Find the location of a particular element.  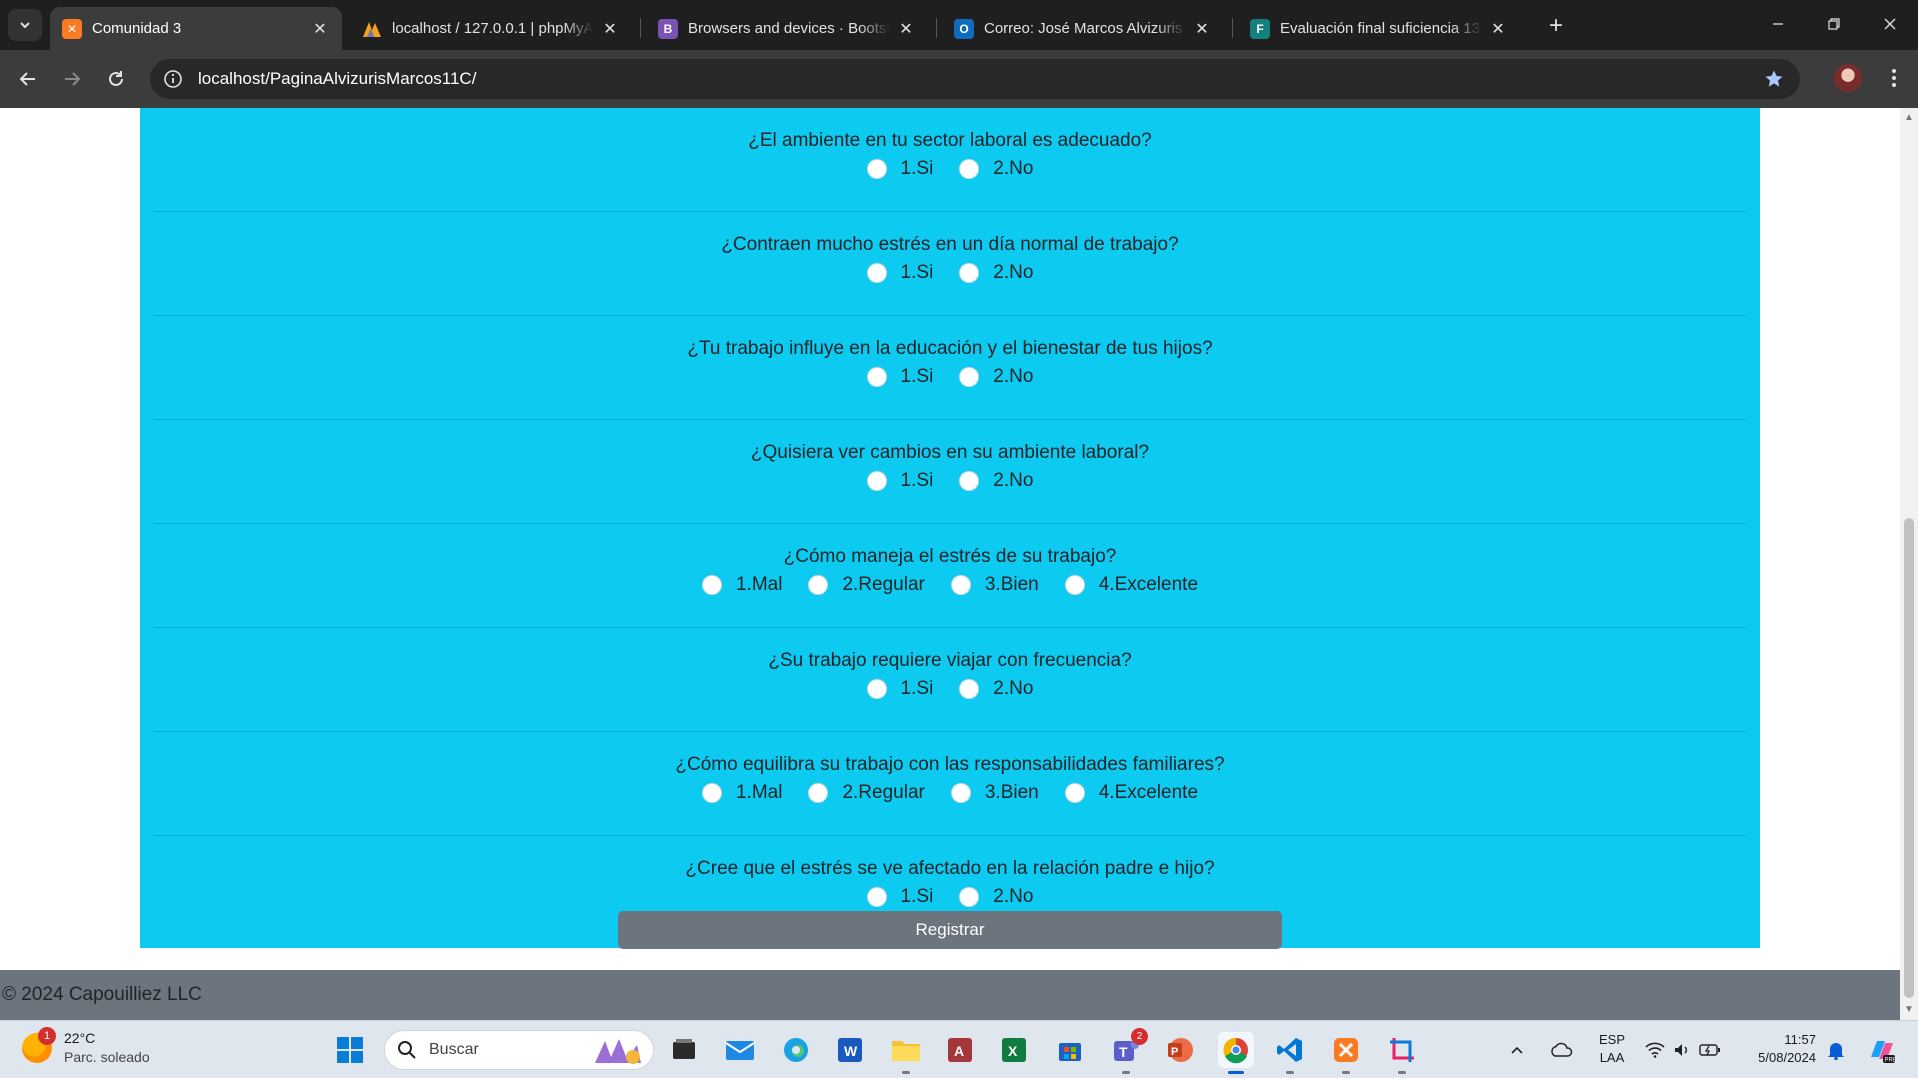

reload-button is located at coordinates (116, 79).